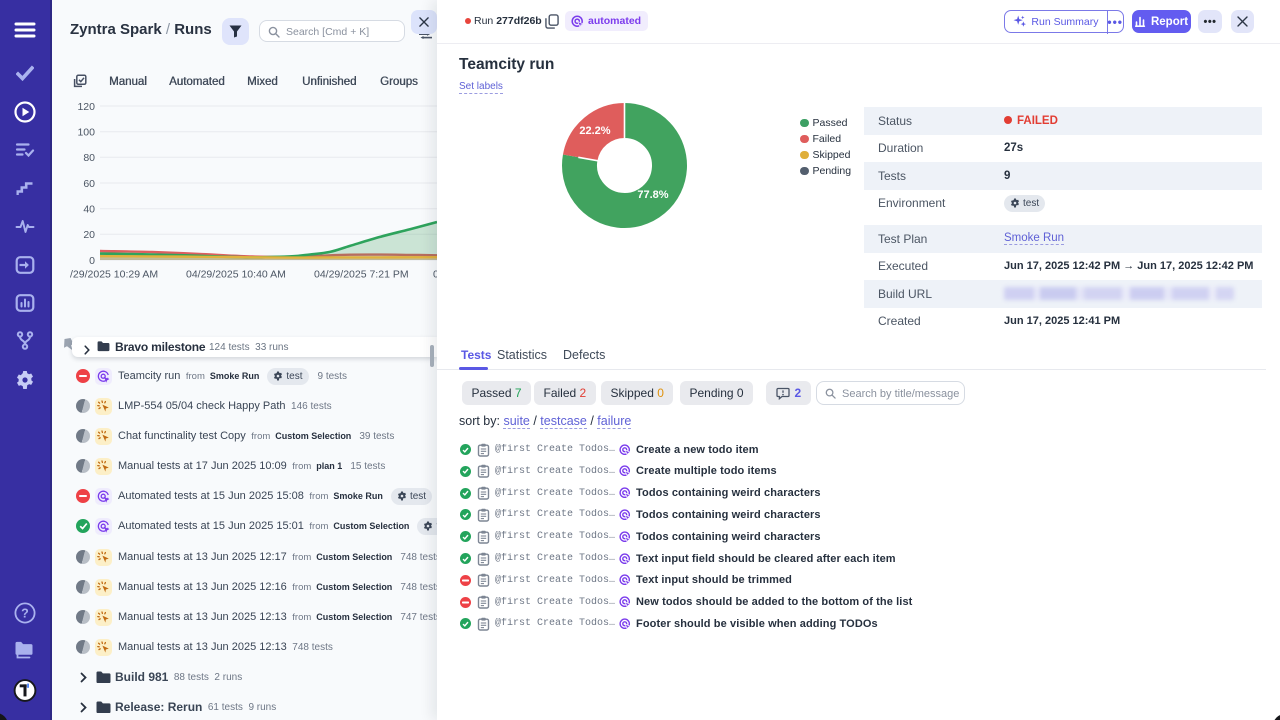 Image resolution: width=1280 pixels, height=720 pixels. What do you see at coordinates (361, 275) in the screenshot?
I see `svg-text: 04/29/2025 7:21 PM` at bounding box center [361, 275].